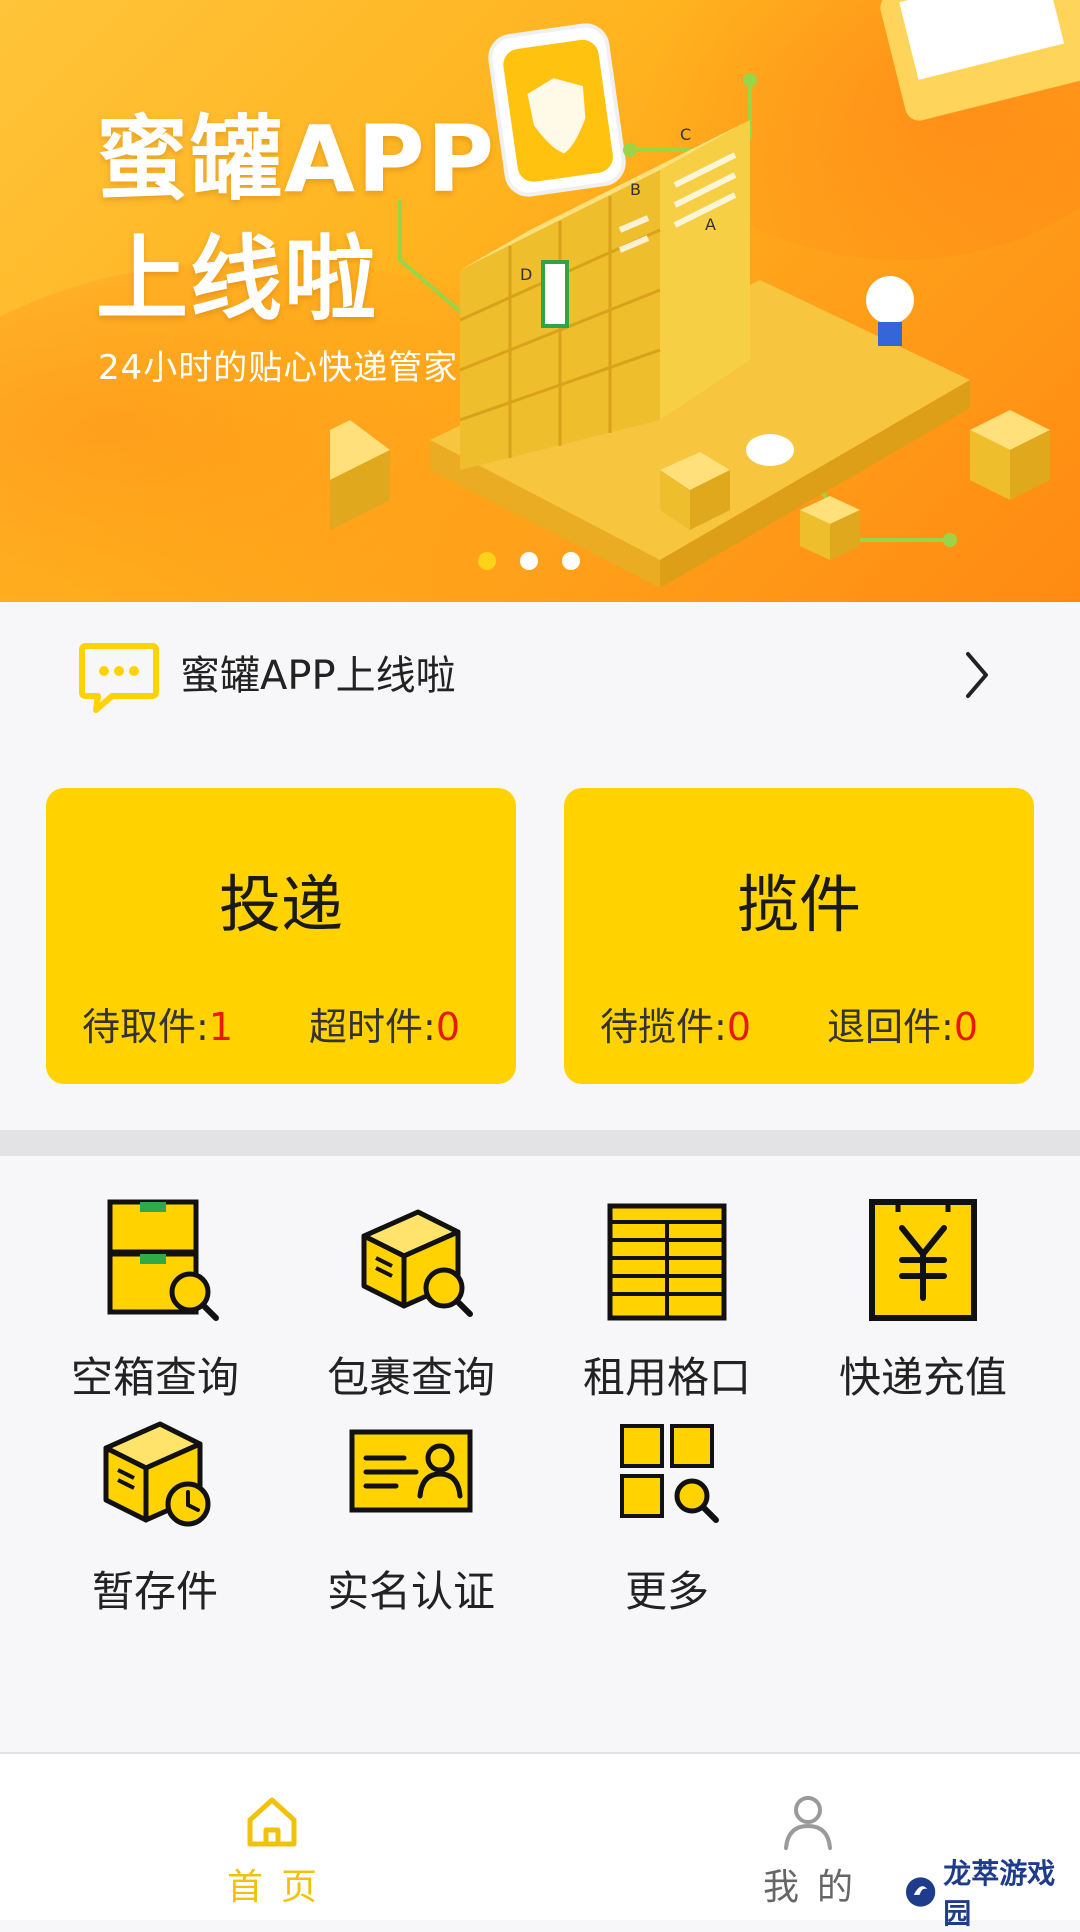 The height and width of the screenshot is (1932, 1080). What do you see at coordinates (977, 675) in the screenshot?
I see `chevron-right-icon` at bounding box center [977, 675].